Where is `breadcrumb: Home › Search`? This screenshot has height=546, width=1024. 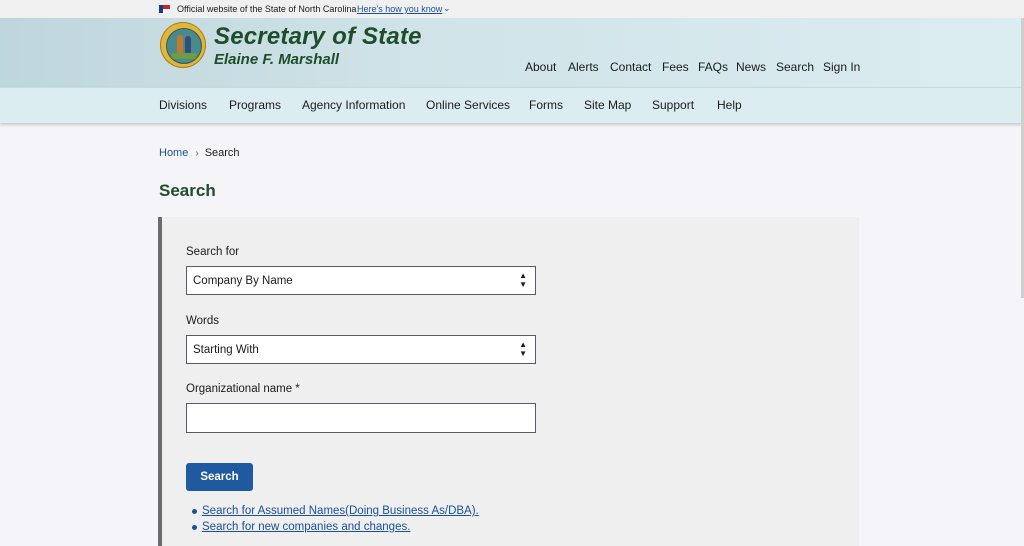
breadcrumb: Home › Search is located at coordinates (199, 153).